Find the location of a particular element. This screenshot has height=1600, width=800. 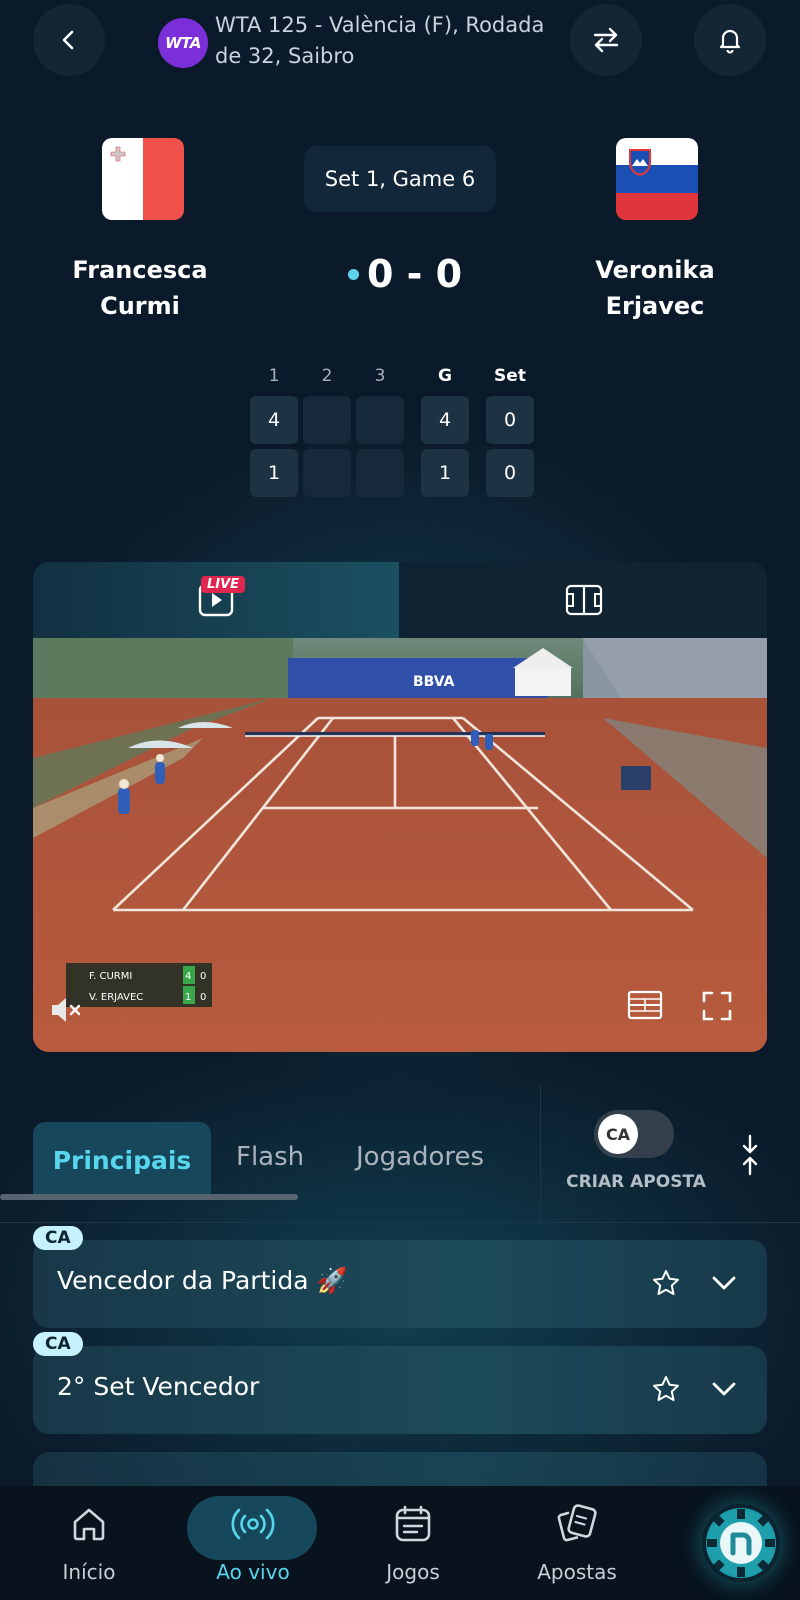

nav-ao-vivo: Ao vivo is located at coordinates (253, 1546).